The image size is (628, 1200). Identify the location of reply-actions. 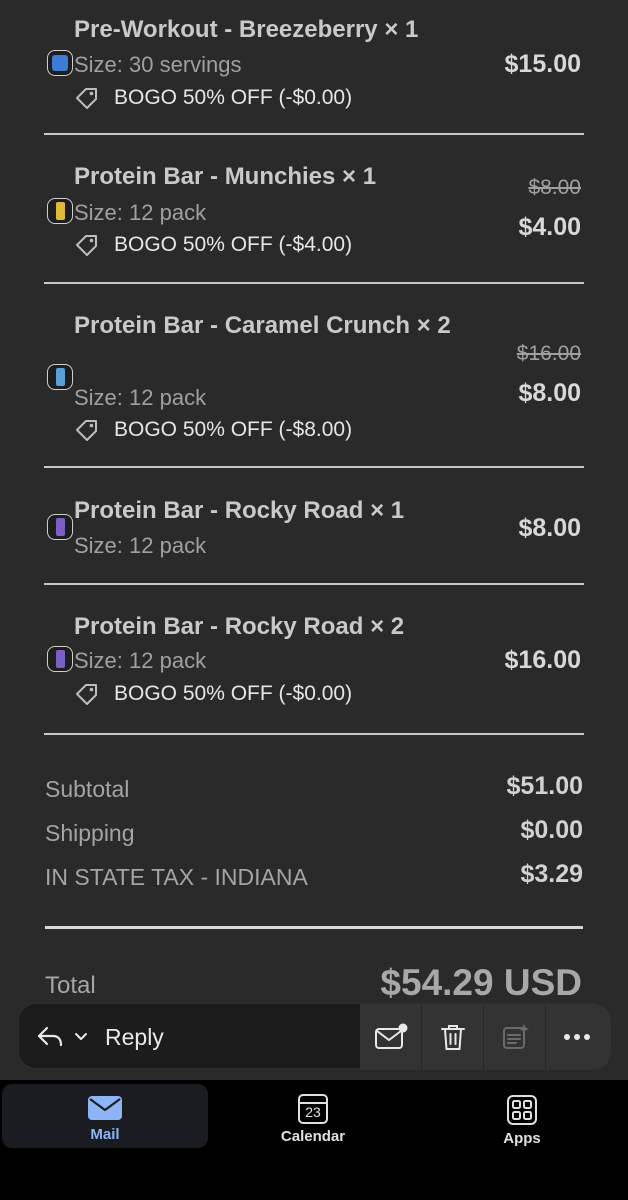
(485, 1037).